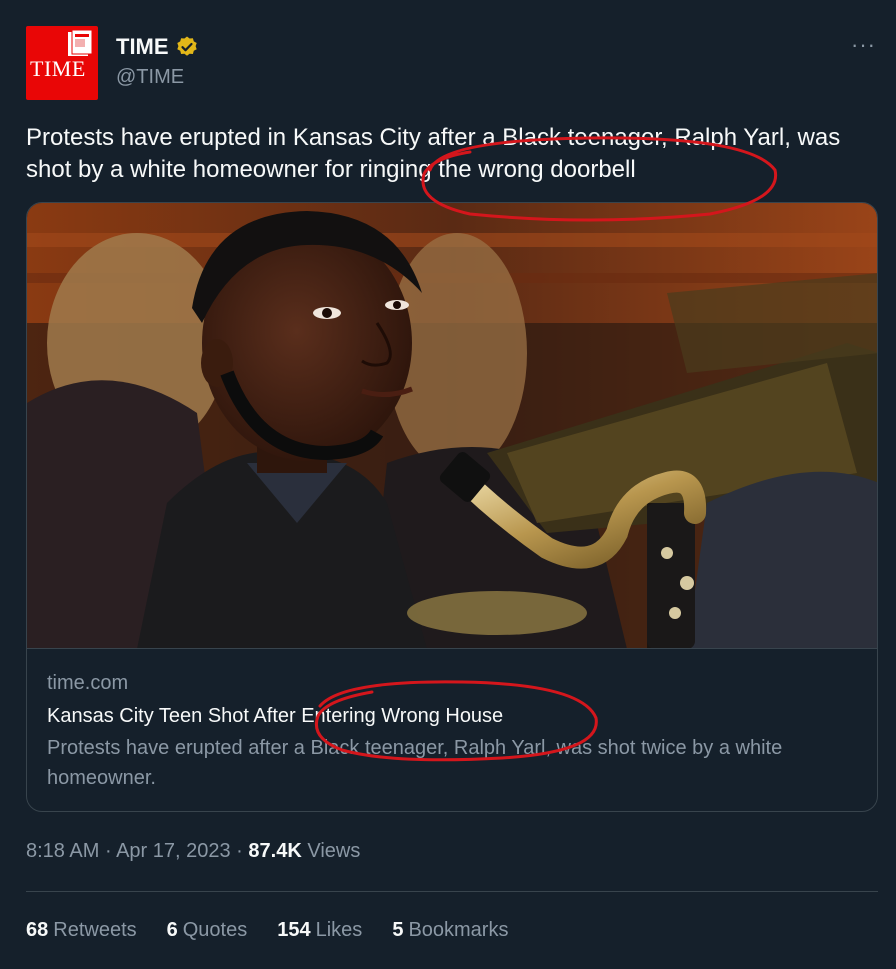 This screenshot has width=896, height=969. What do you see at coordinates (186, 46) in the screenshot?
I see `verified-badge-icon` at bounding box center [186, 46].